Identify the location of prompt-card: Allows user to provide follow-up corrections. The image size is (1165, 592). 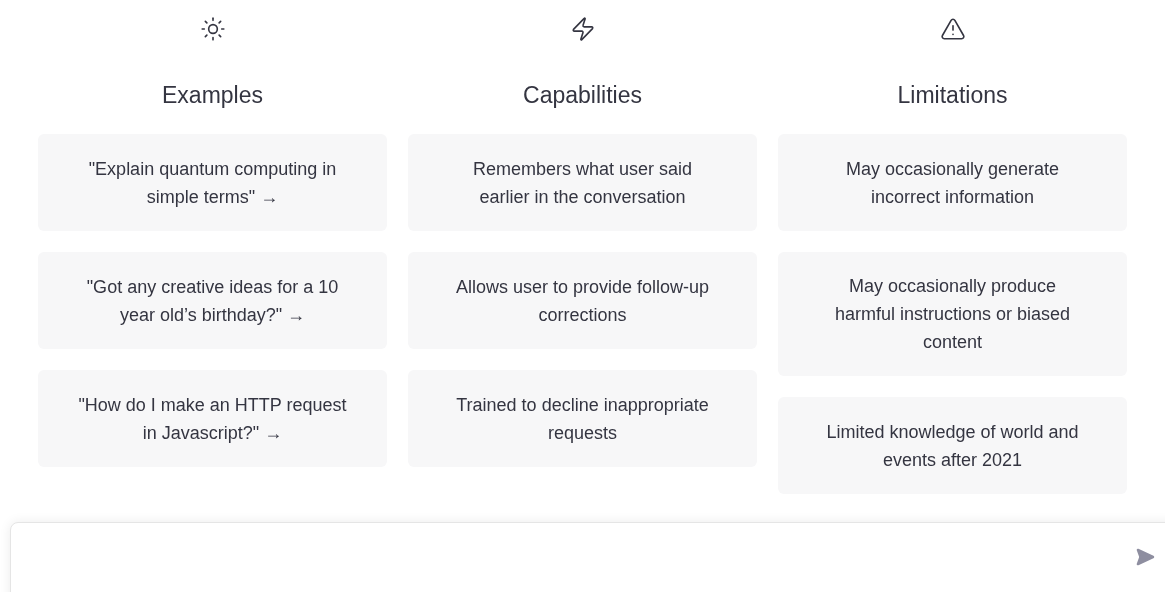
(582, 300).